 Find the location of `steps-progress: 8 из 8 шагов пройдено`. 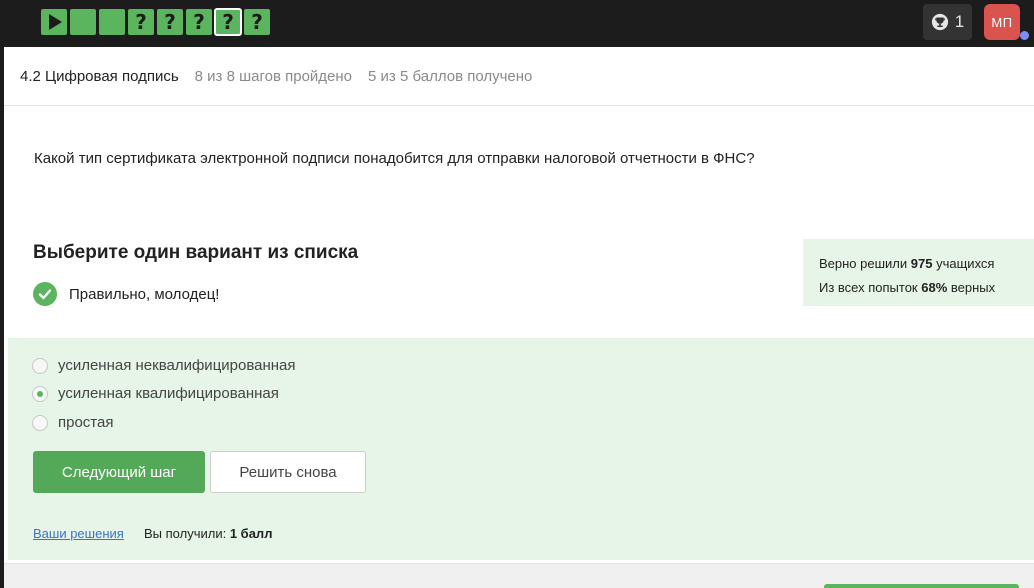

steps-progress: 8 из 8 шагов пройдено is located at coordinates (273, 76).